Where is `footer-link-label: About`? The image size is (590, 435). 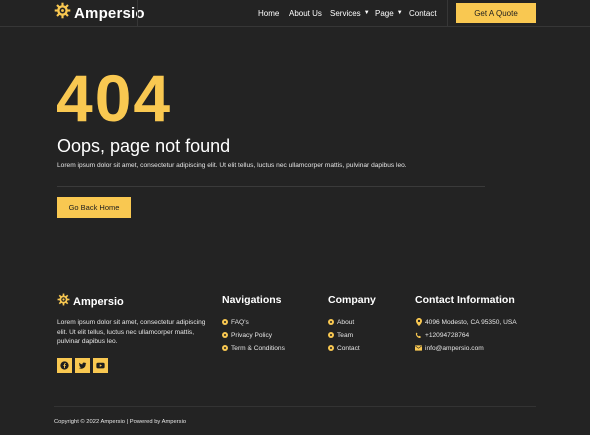 footer-link-label: About is located at coordinates (346, 322).